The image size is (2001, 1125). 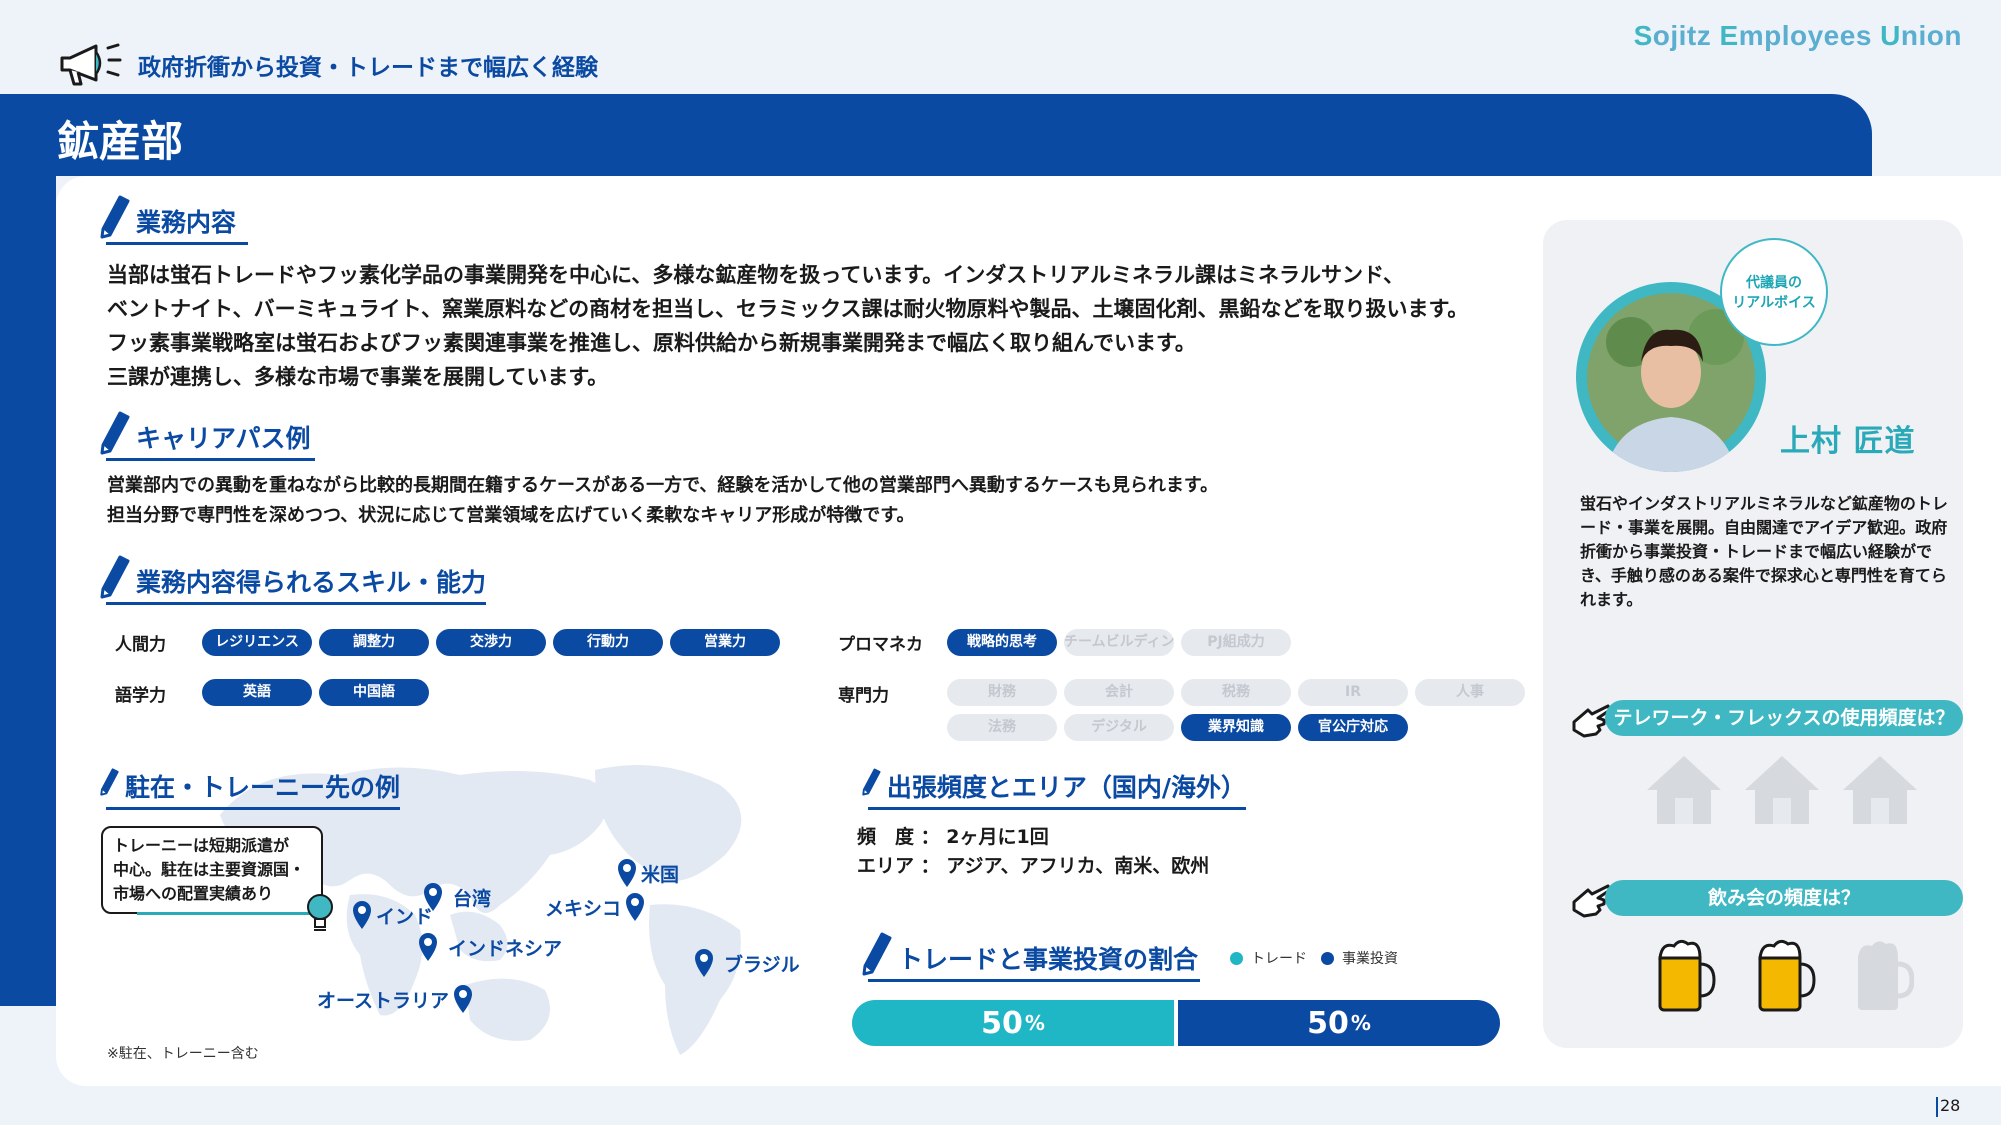 I want to click on skill-pill: 業界知識, so click(x=1236, y=727).